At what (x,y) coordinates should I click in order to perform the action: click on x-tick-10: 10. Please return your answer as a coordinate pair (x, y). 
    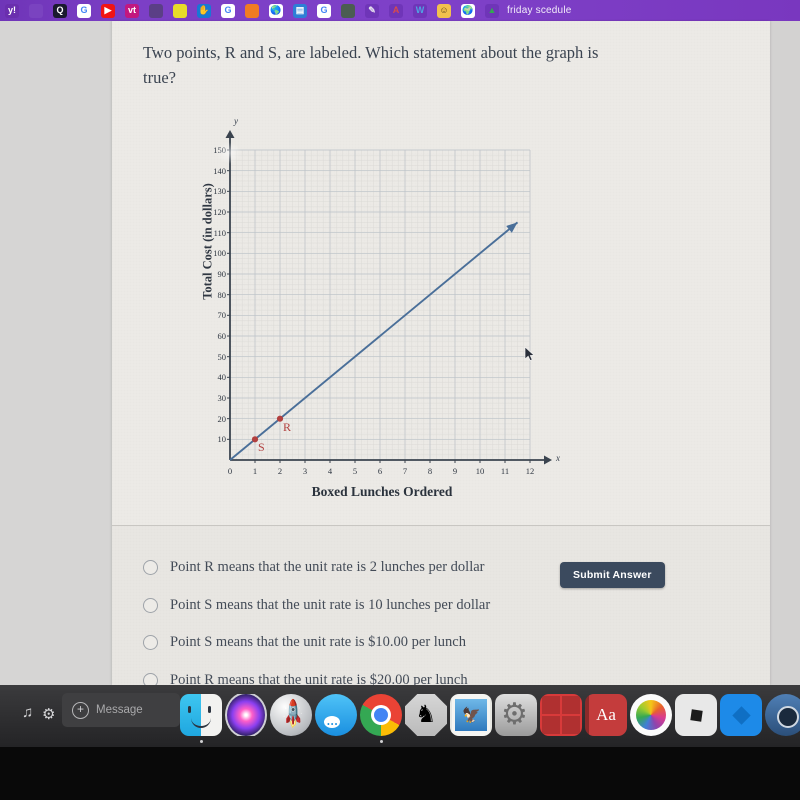
    Looking at the image, I should click on (480, 471).